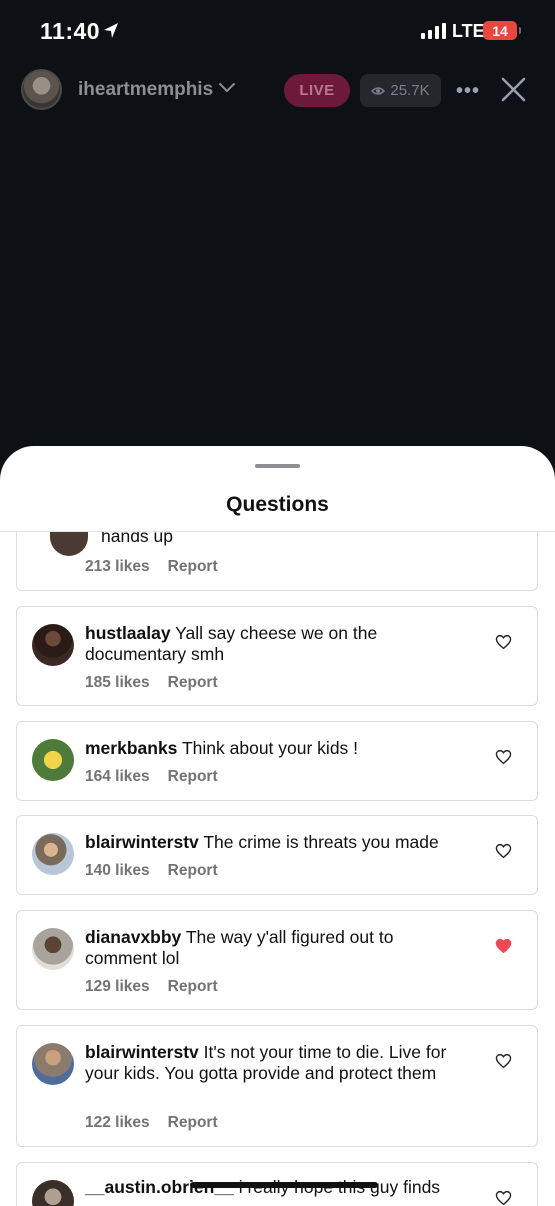  Describe the element at coordinates (151, 1123) in the screenshot. I see `question-meta: 122 likes Report` at that location.